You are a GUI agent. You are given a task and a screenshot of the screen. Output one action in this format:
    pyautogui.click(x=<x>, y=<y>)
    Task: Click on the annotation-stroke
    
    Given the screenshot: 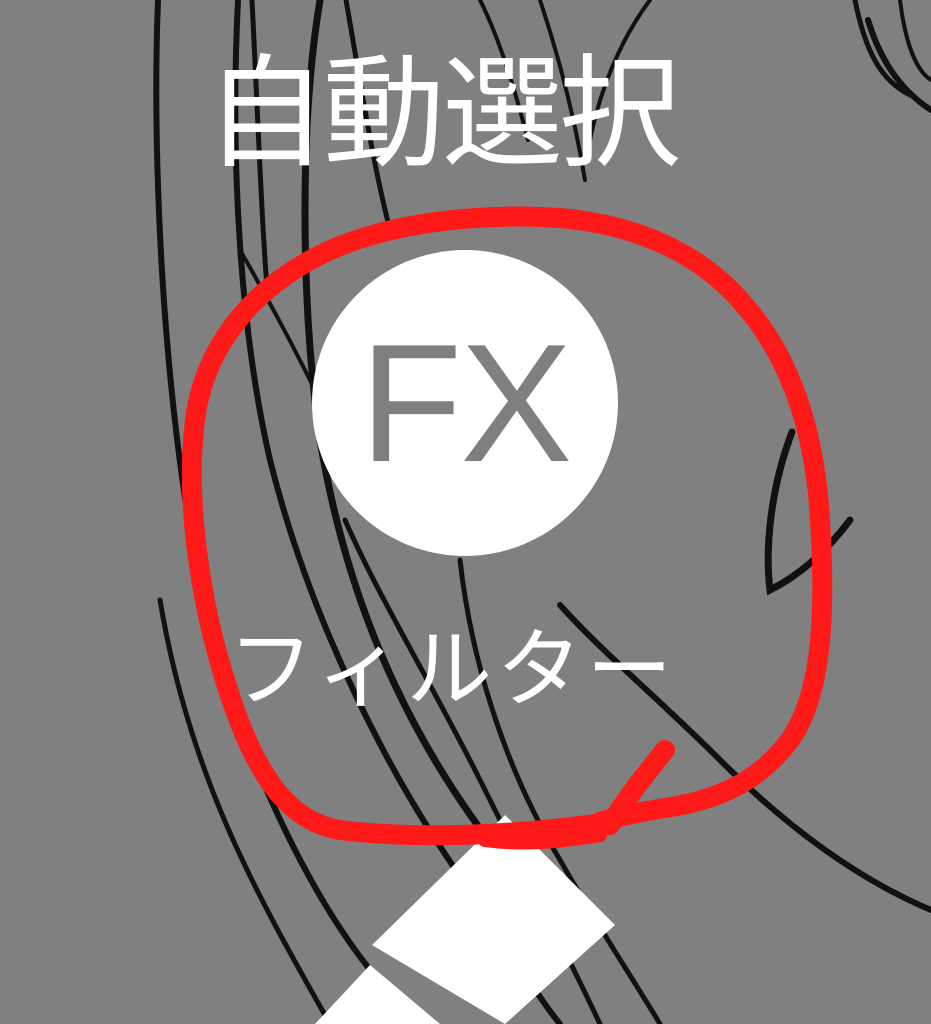 What is the action you would take?
    pyautogui.click(x=542, y=839)
    